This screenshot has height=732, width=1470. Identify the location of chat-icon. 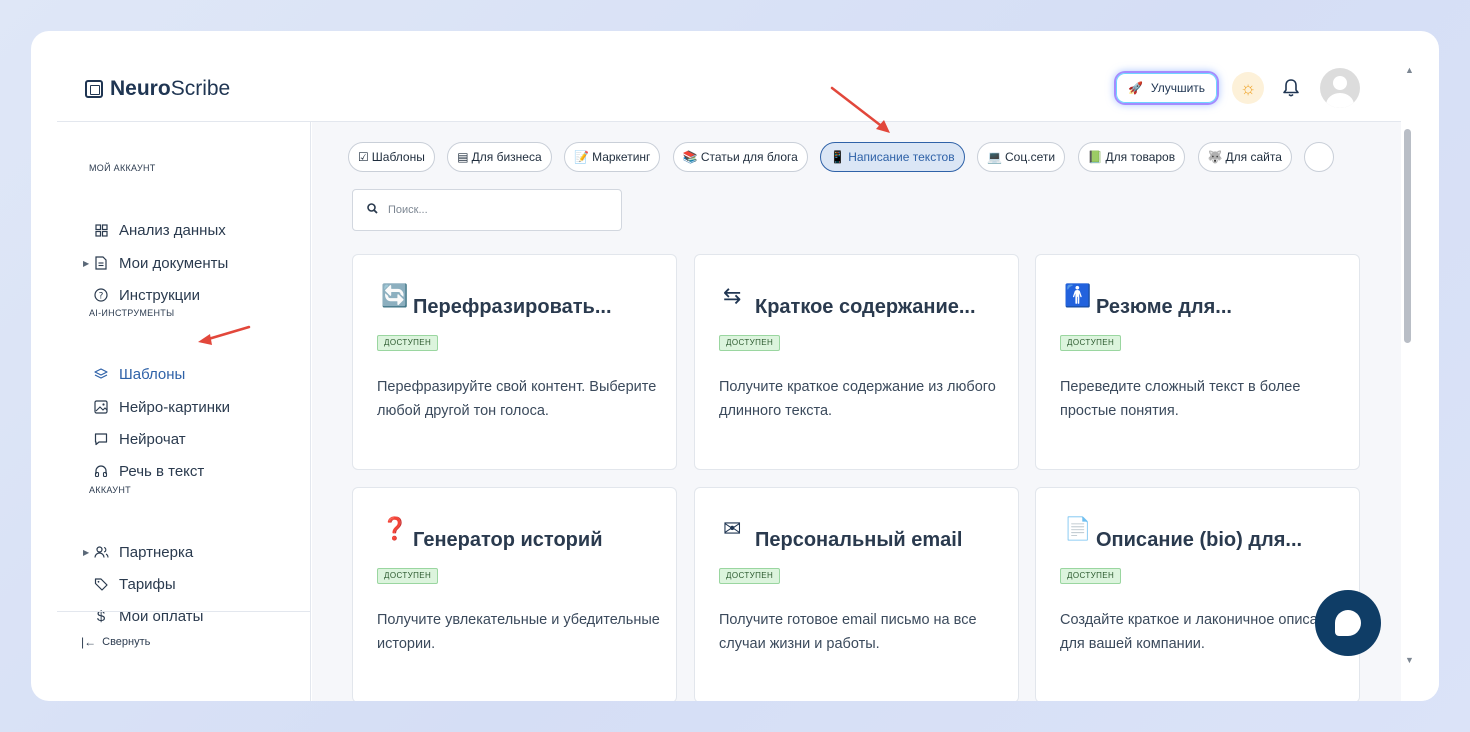
(101, 439).